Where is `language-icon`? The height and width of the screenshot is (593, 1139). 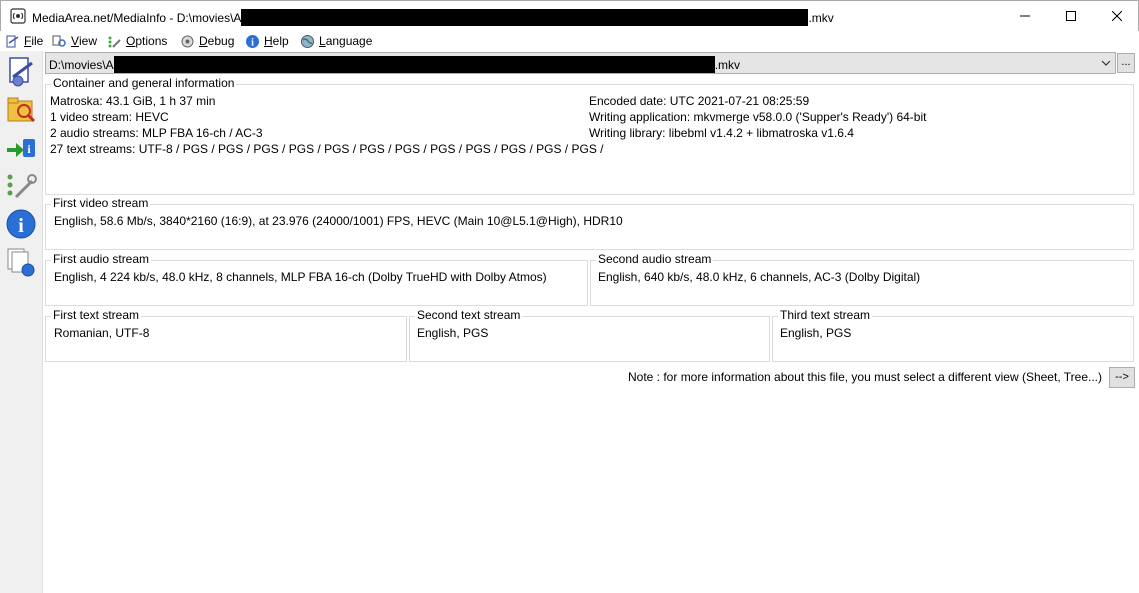 language-icon is located at coordinates (307, 41).